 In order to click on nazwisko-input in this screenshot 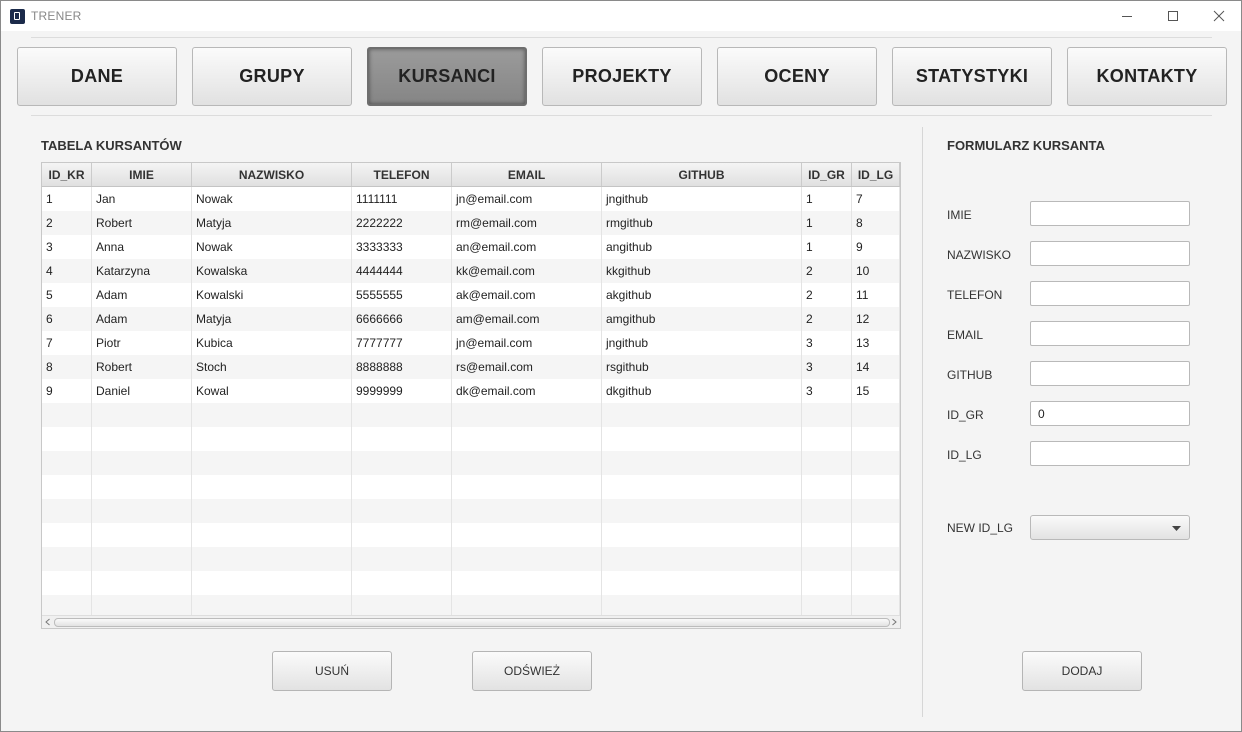, I will do `click(1110, 253)`.